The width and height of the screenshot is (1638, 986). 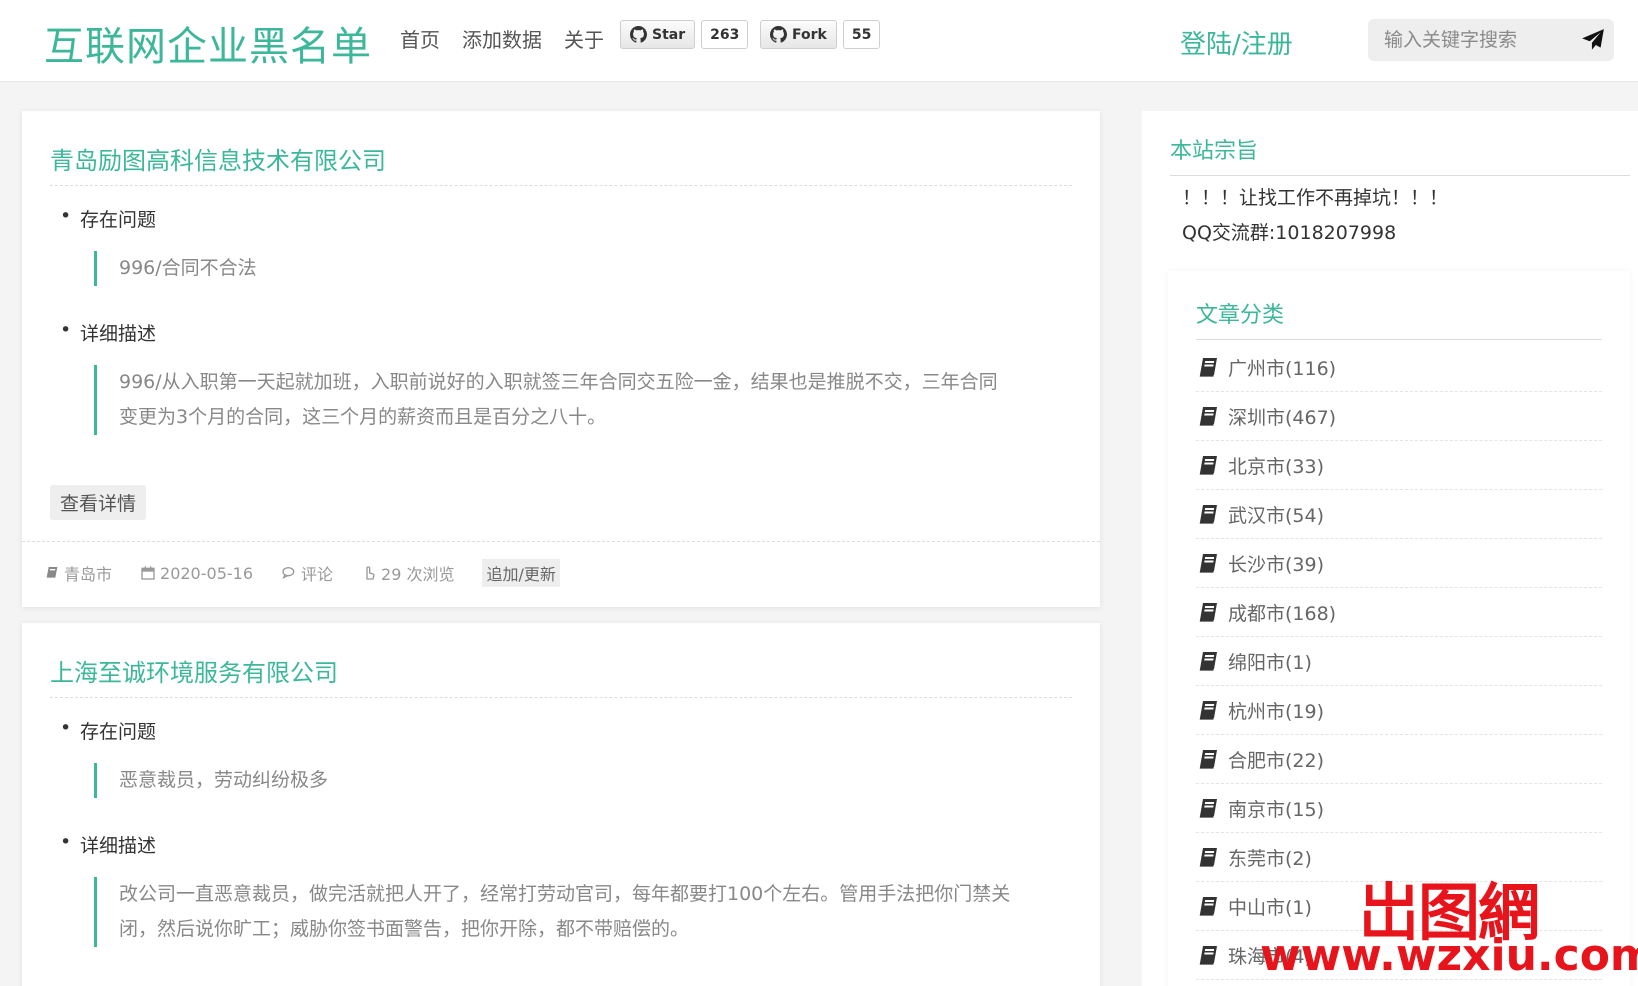 I want to click on category-item: 南京市(15), so click(x=1399, y=808).